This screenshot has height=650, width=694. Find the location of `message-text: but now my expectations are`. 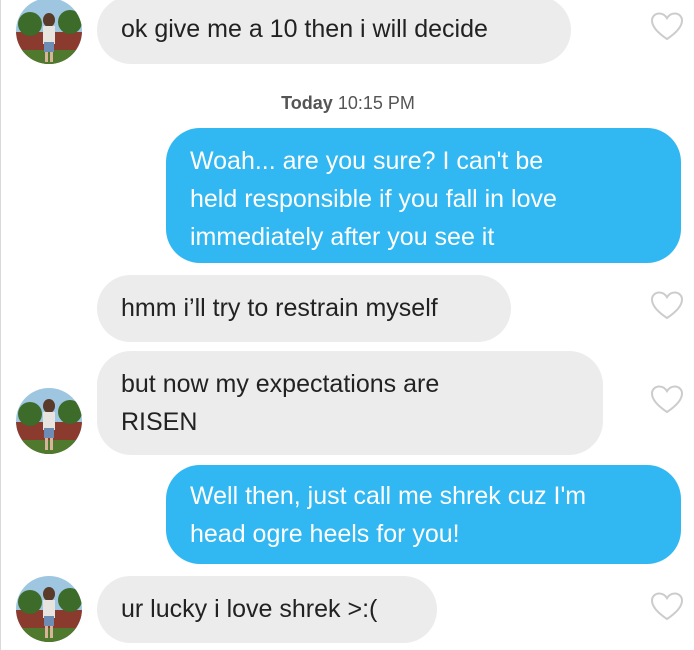

message-text: but now my expectations are is located at coordinates (280, 384).